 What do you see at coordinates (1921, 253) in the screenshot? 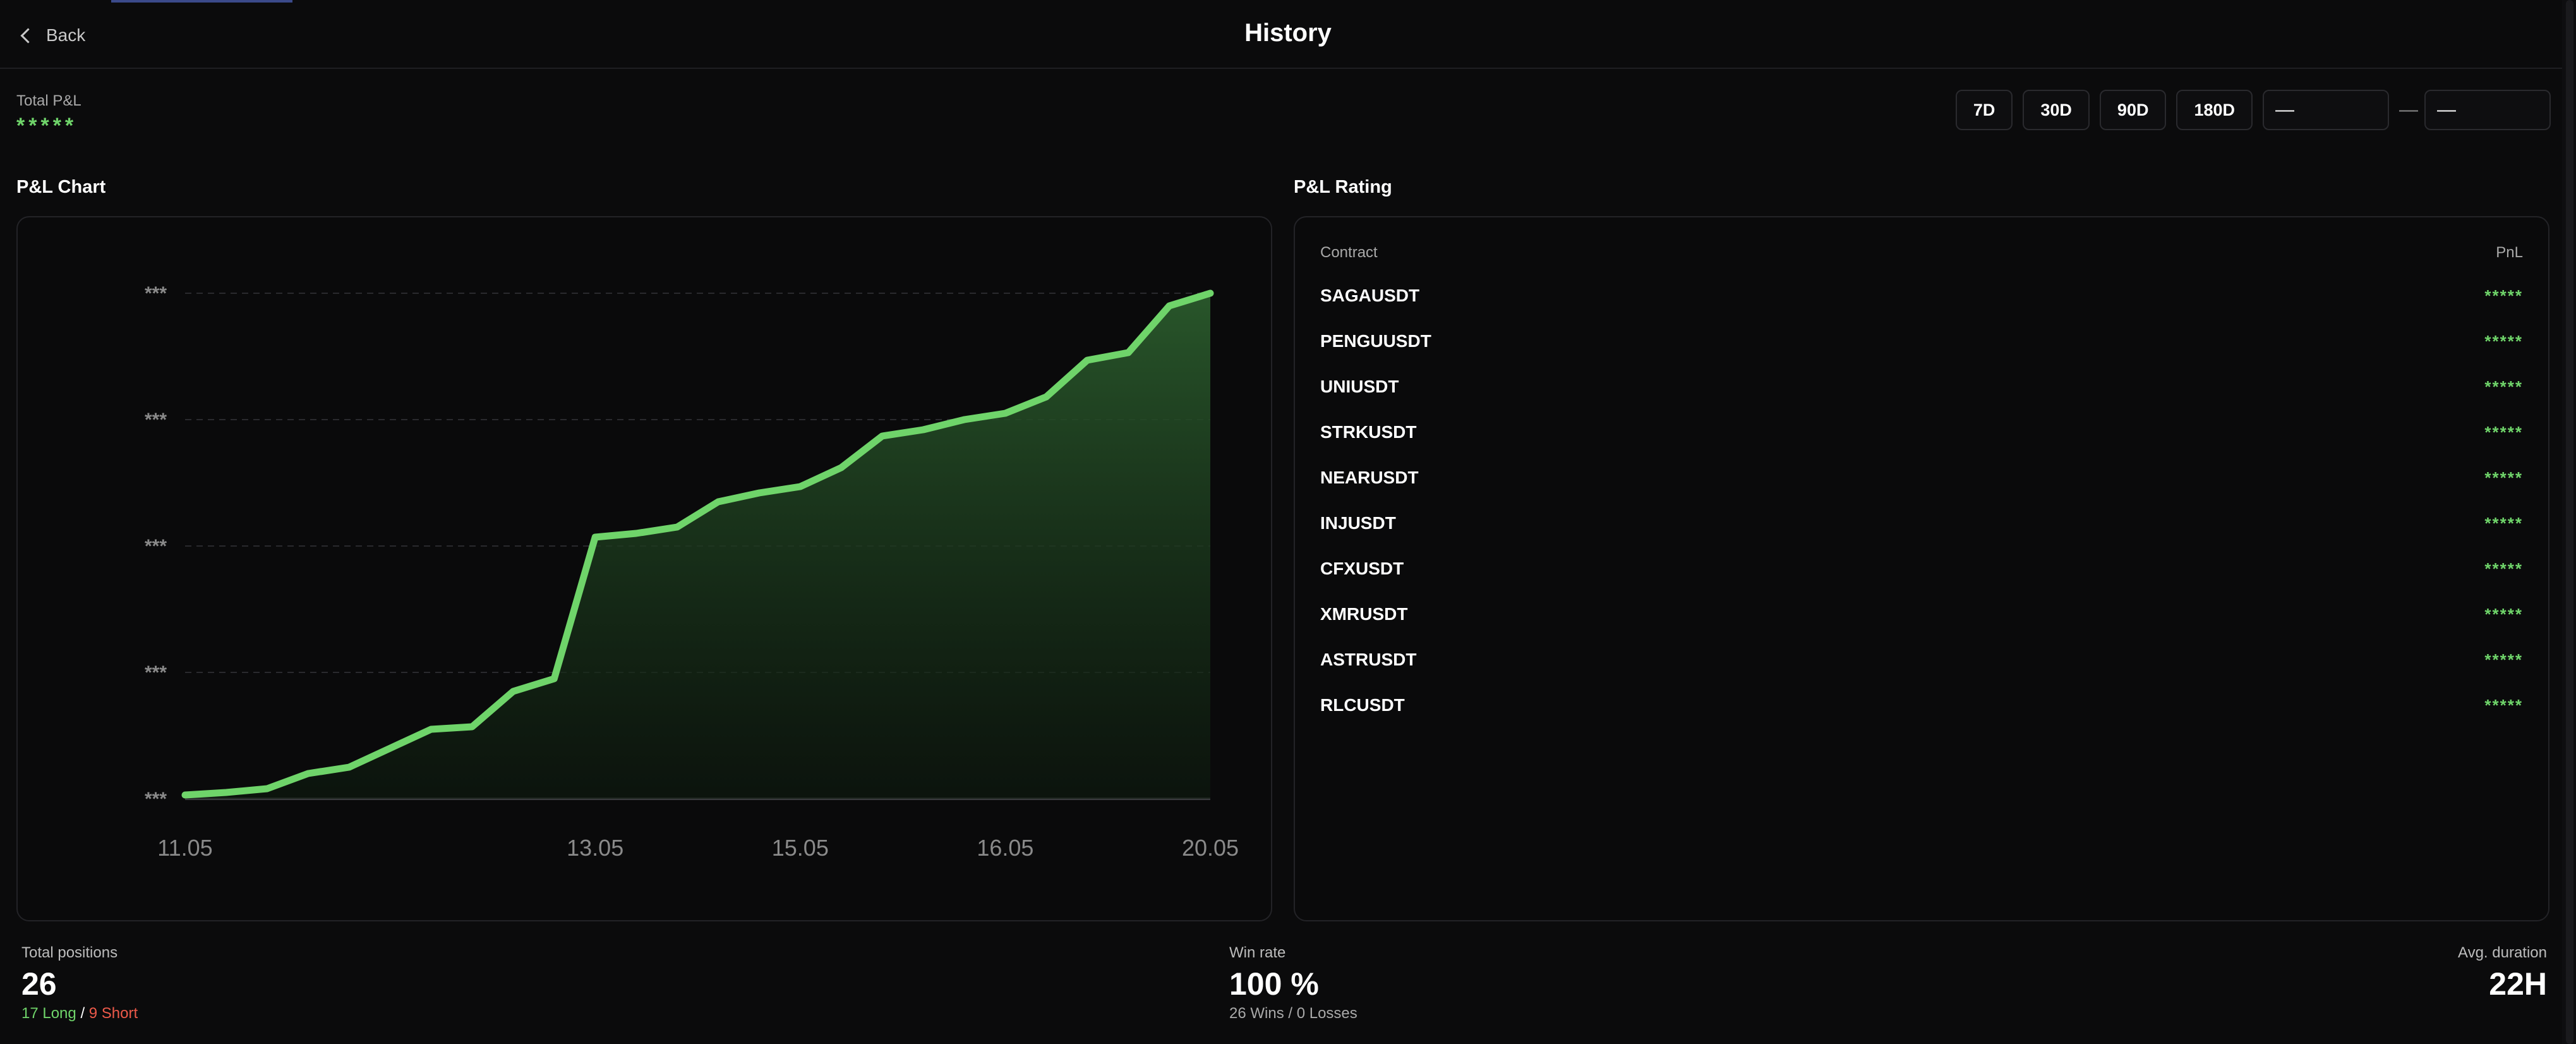
I see `rating-header: Contract PnL` at bounding box center [1921, 253].